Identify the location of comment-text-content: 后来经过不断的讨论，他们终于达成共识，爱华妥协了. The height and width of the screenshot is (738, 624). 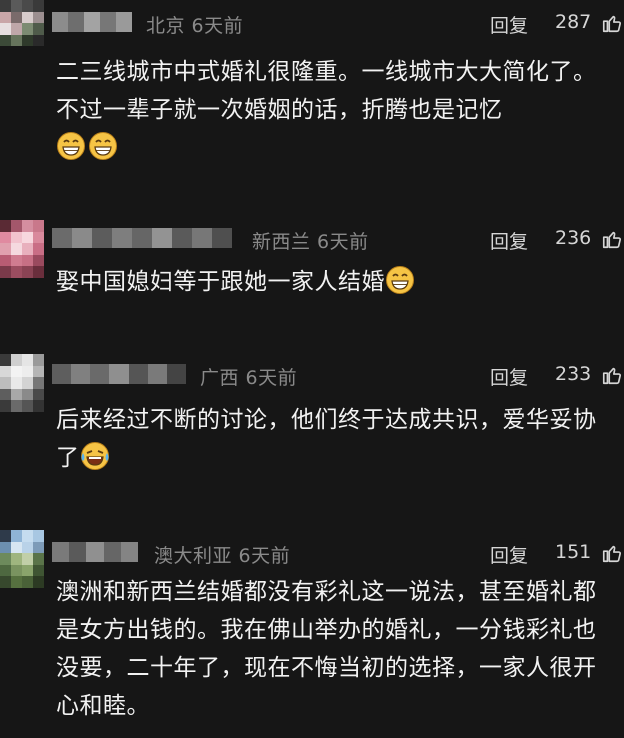
(326, 439).